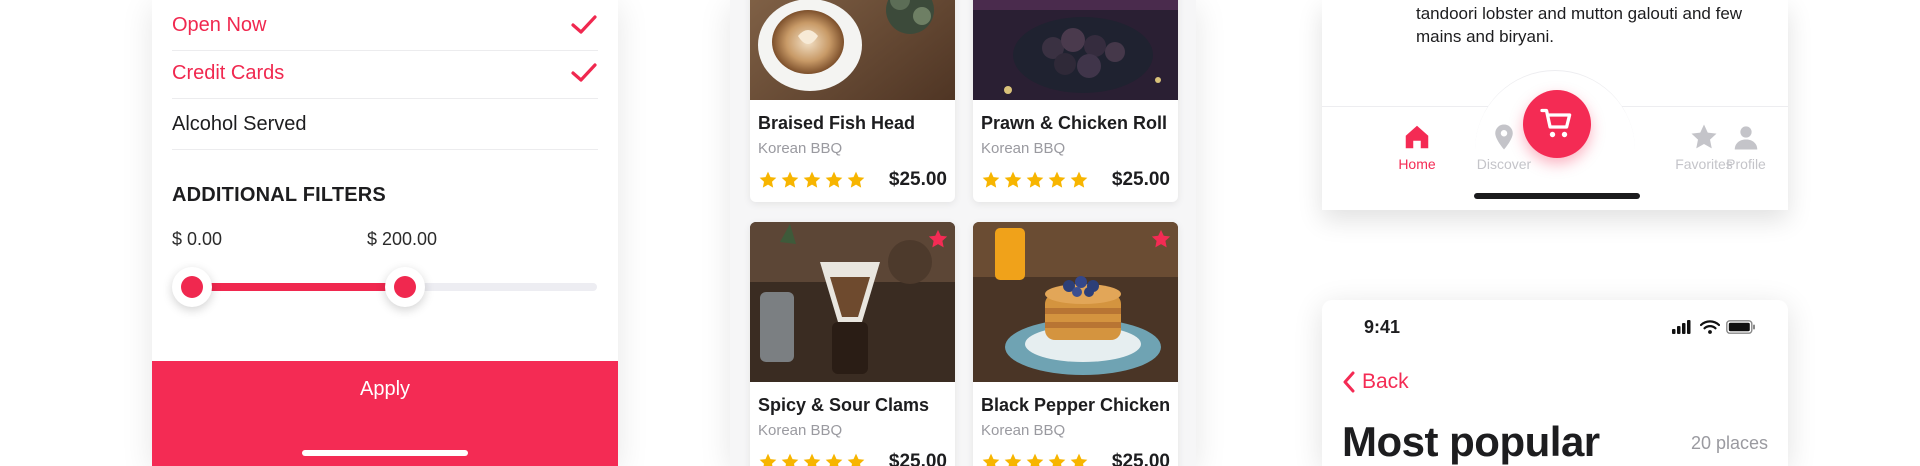 The image size is (1920, 466). What do you see at coordinates (1417, 137) in the screenshot?
I see `home-icon` at bounding box center [1417, 137].